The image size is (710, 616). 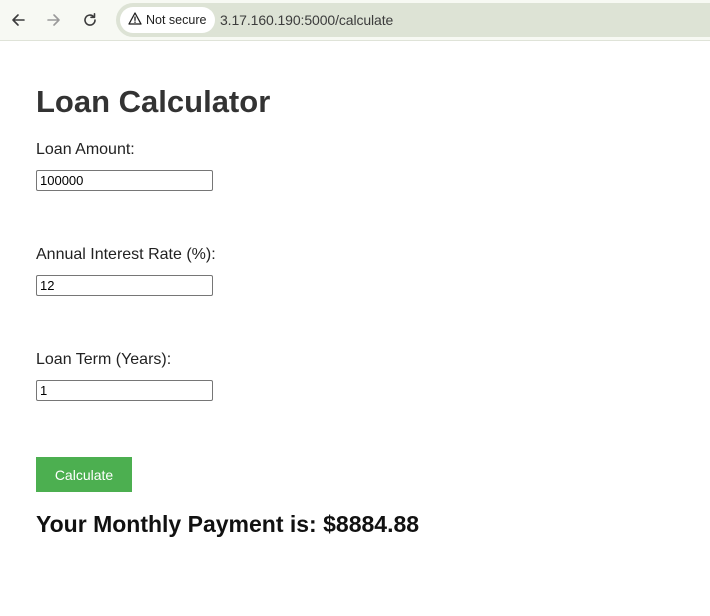 I want to click on browser-toolbar: Not secure 3.17.160.190:5000/calculate, so click(x=355, y=20).